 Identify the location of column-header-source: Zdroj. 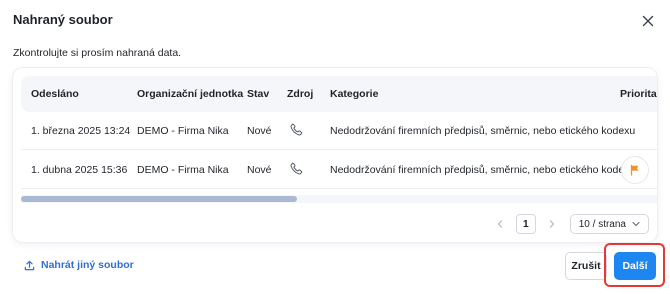
(300, 94).